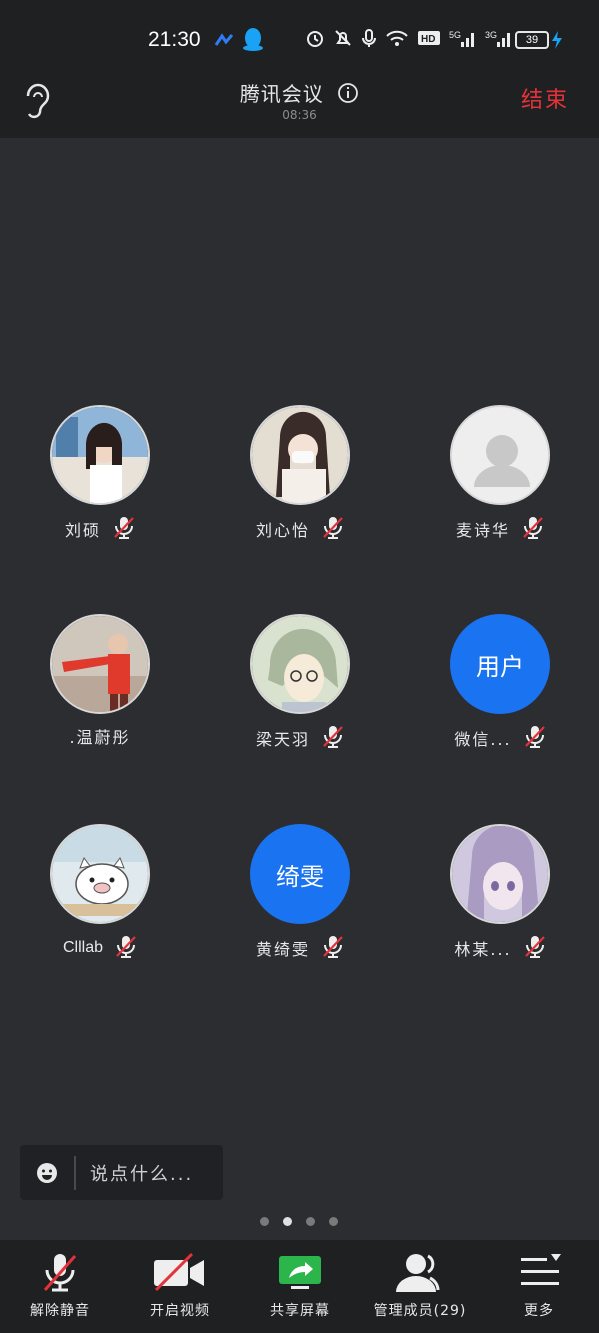  I want to click on meeting-title-text: 腾讯会议, so click(281, 94).